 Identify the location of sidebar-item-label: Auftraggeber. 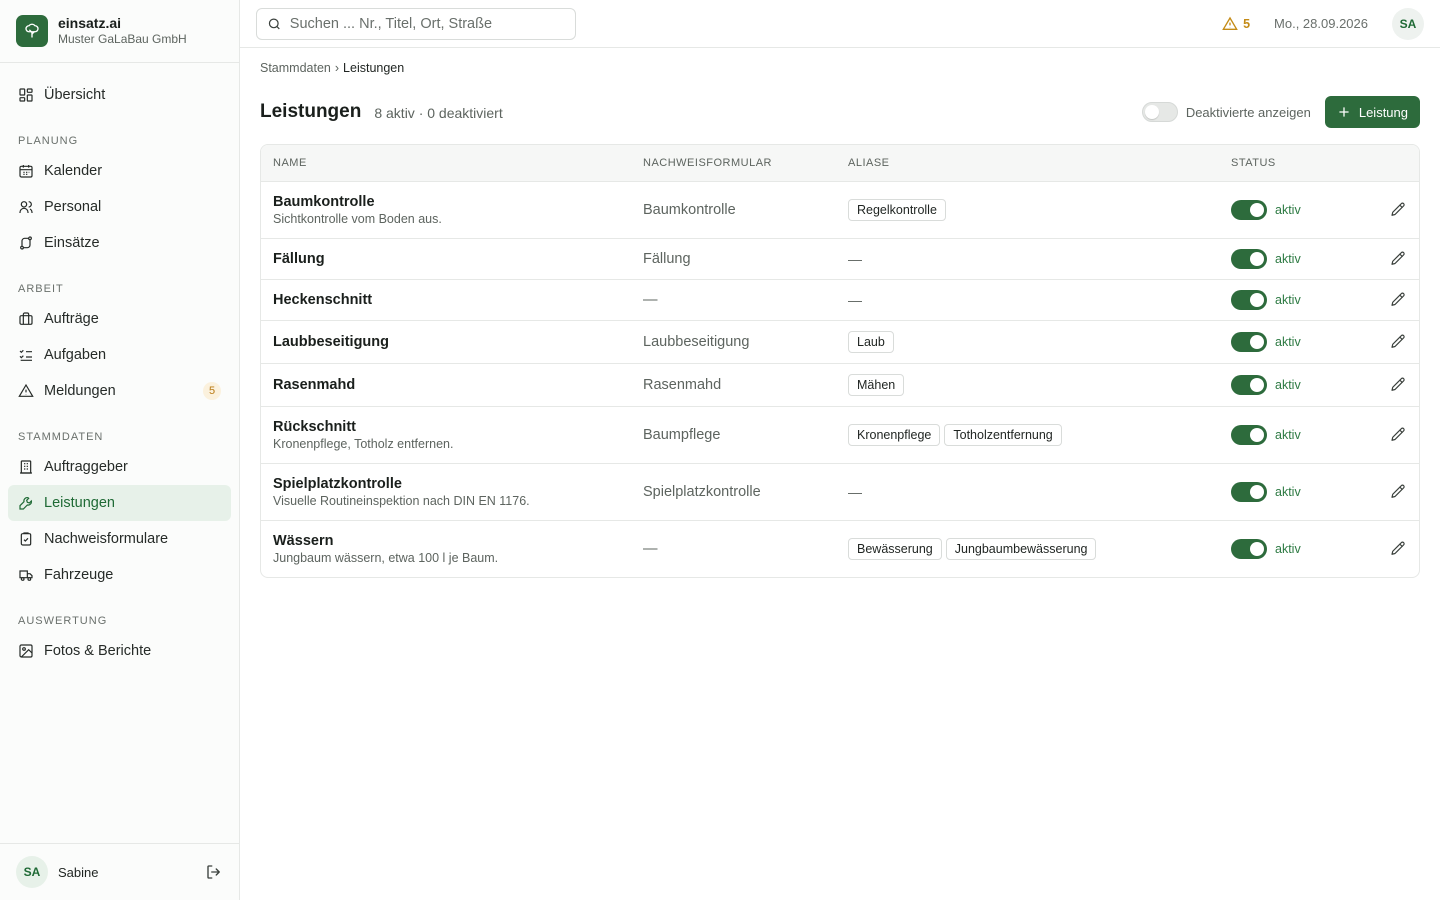
(86, 467).